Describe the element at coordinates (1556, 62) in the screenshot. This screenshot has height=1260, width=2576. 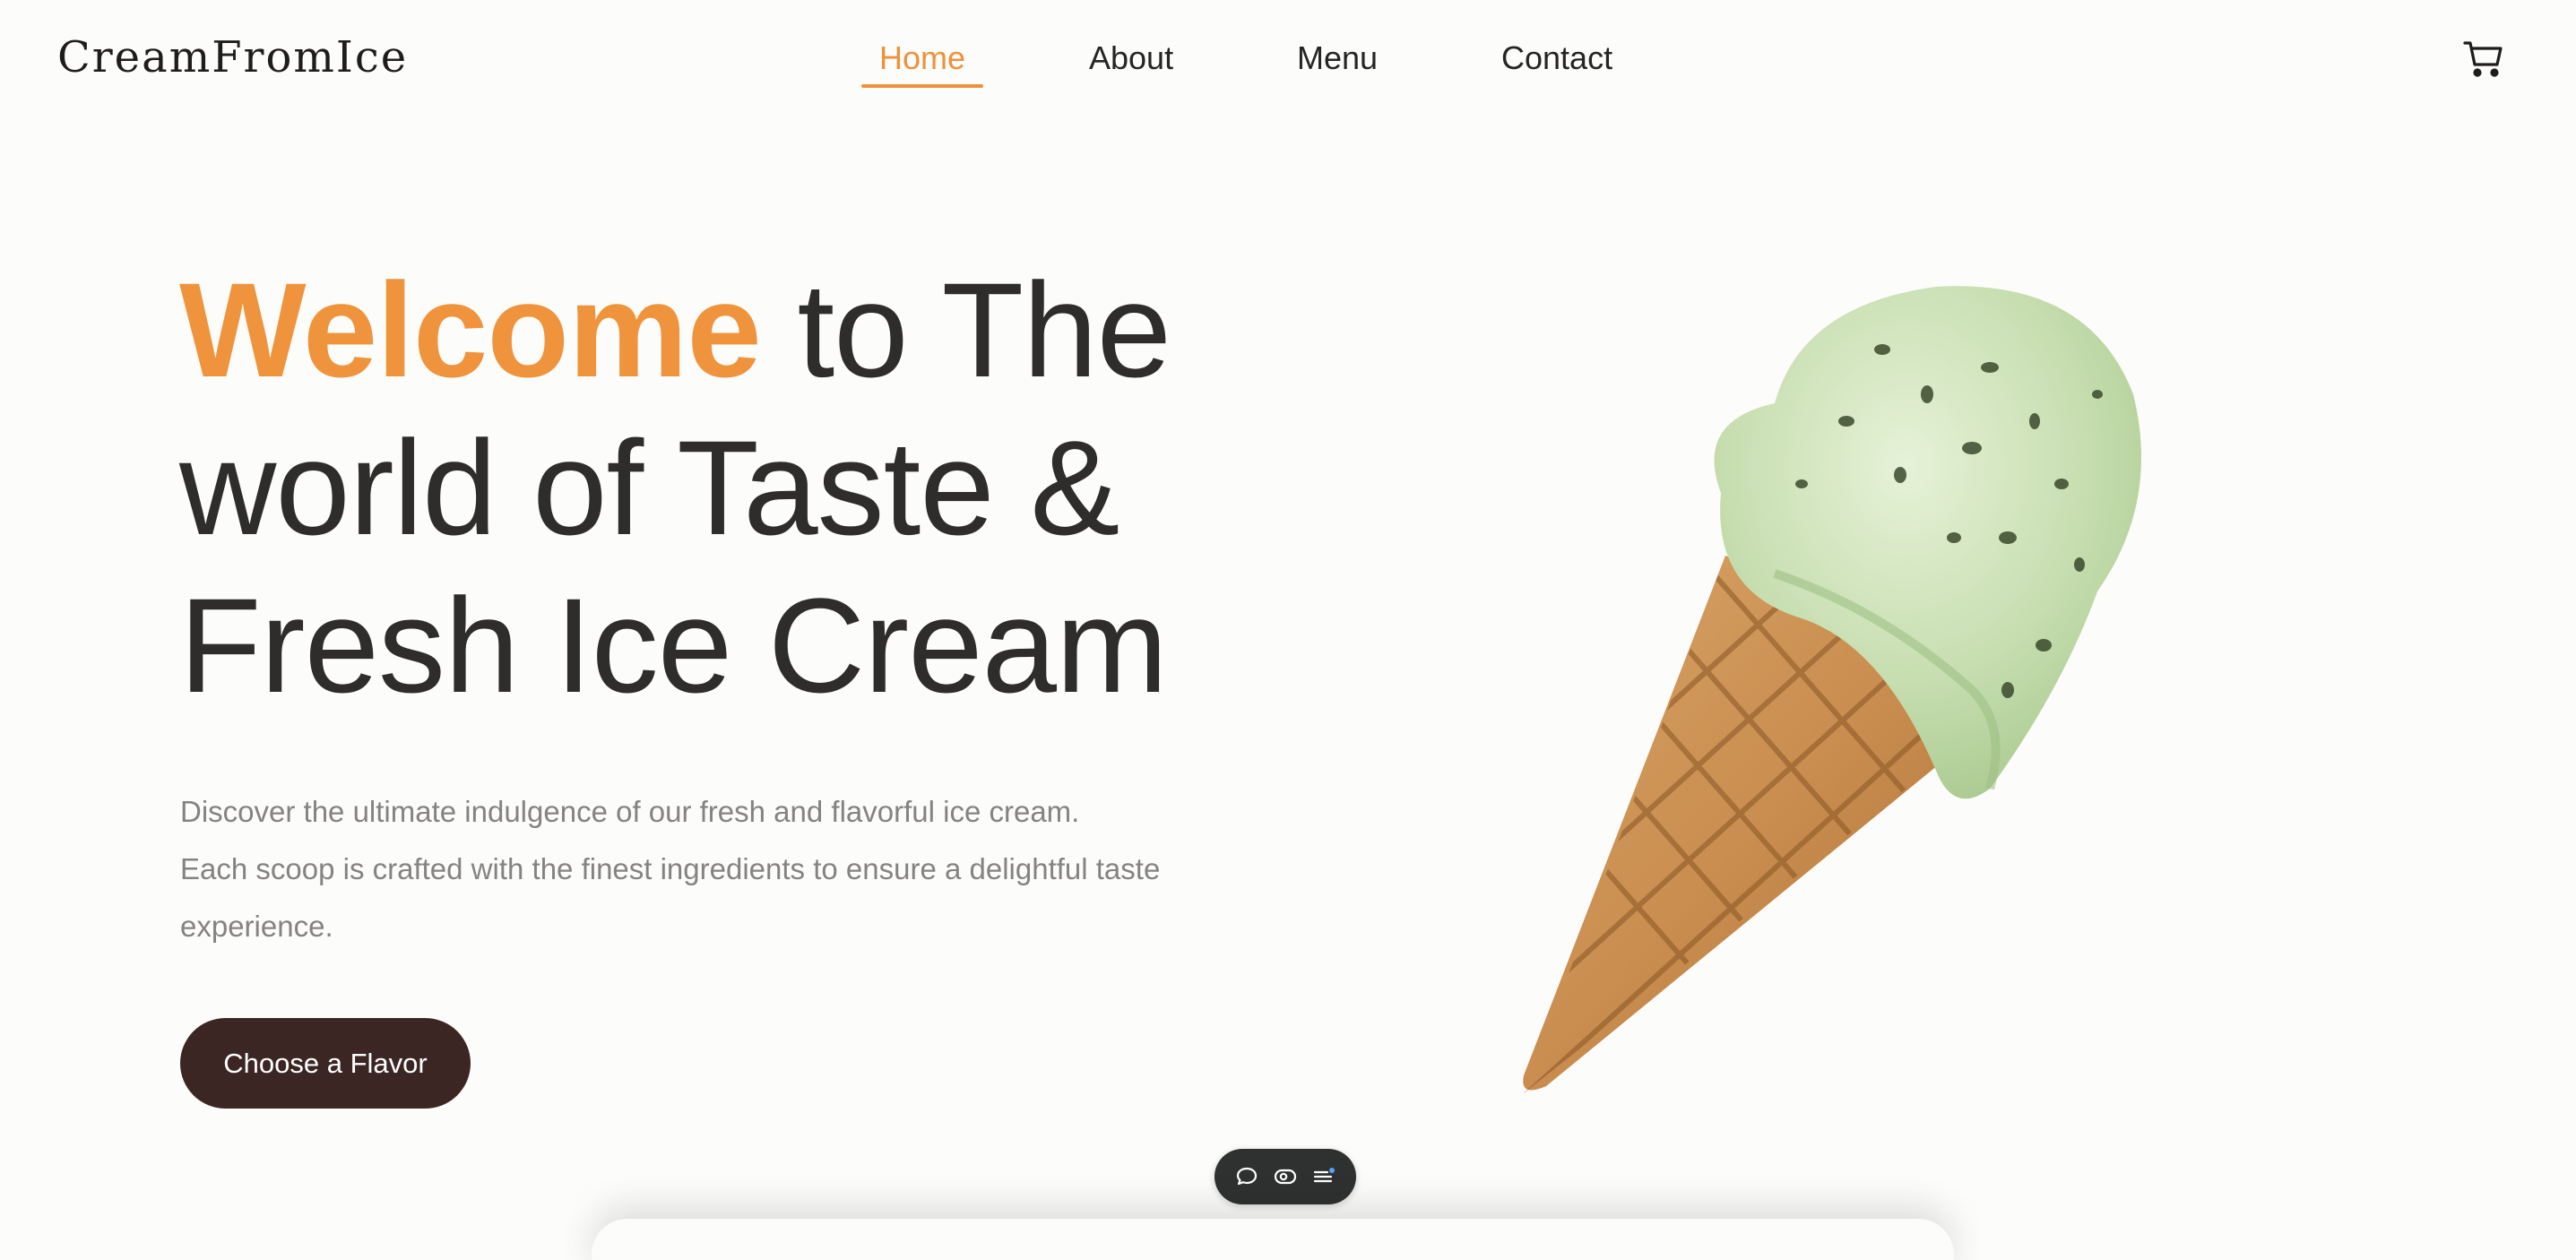
I see `nav-item-contact: Contact` at that location.